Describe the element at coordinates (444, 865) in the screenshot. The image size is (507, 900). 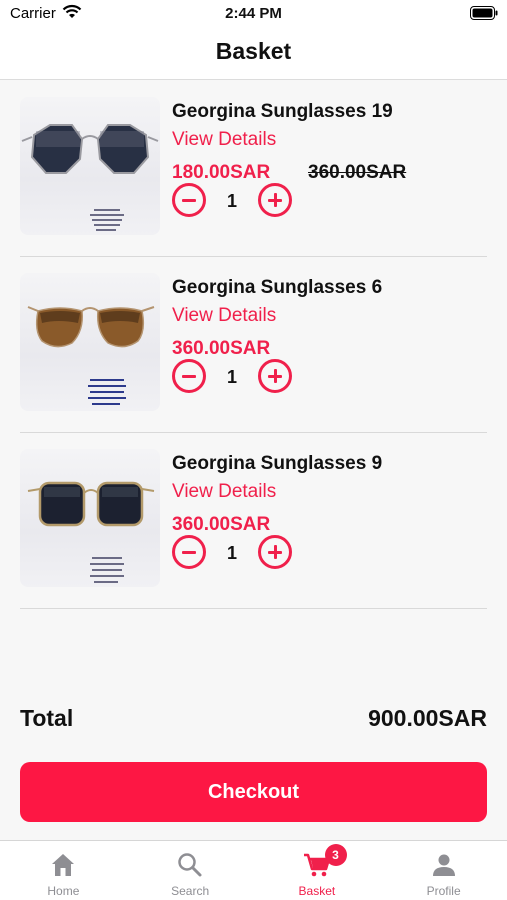
I see `profile-icon` at that location.